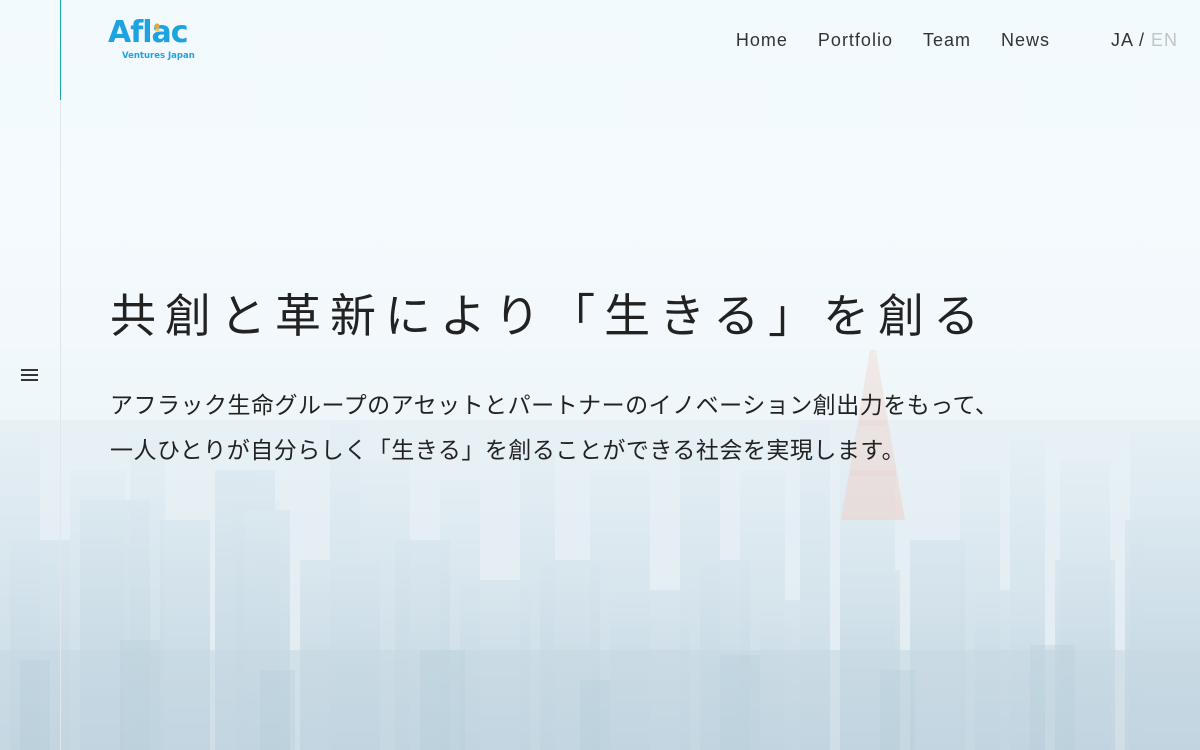 Image resolution: width=1200 pixels, height=750 pixels. What do you see at coordinates (60, 50) in the screenshot?
I see `left-rail-accent` at bounding box center [60, 50].